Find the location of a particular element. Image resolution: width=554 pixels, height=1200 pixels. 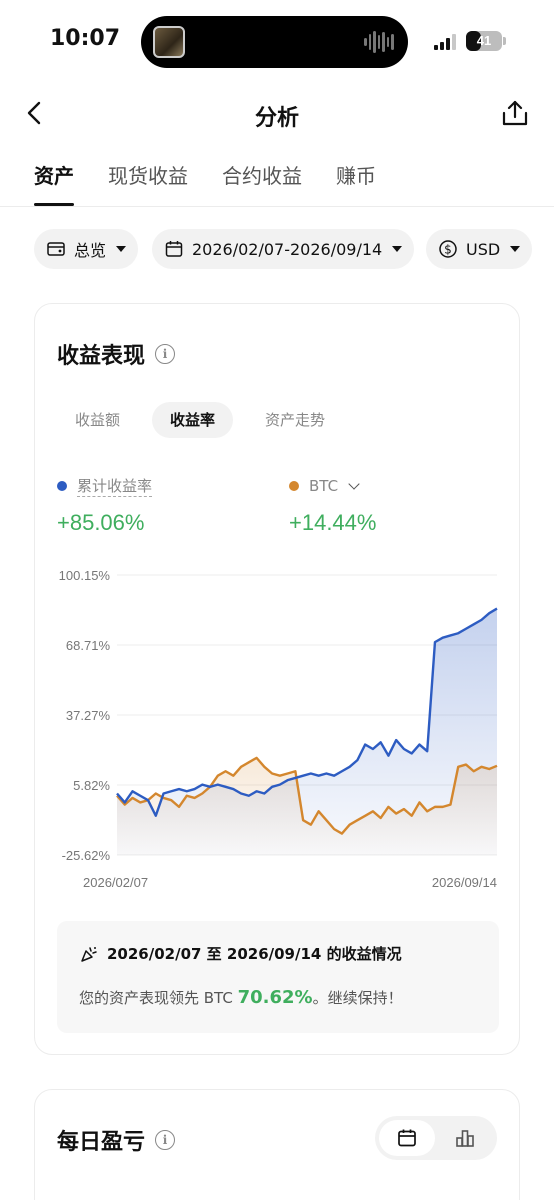

x-tick-label-end: 2026/09/14 is located at coordinates (464, 882).